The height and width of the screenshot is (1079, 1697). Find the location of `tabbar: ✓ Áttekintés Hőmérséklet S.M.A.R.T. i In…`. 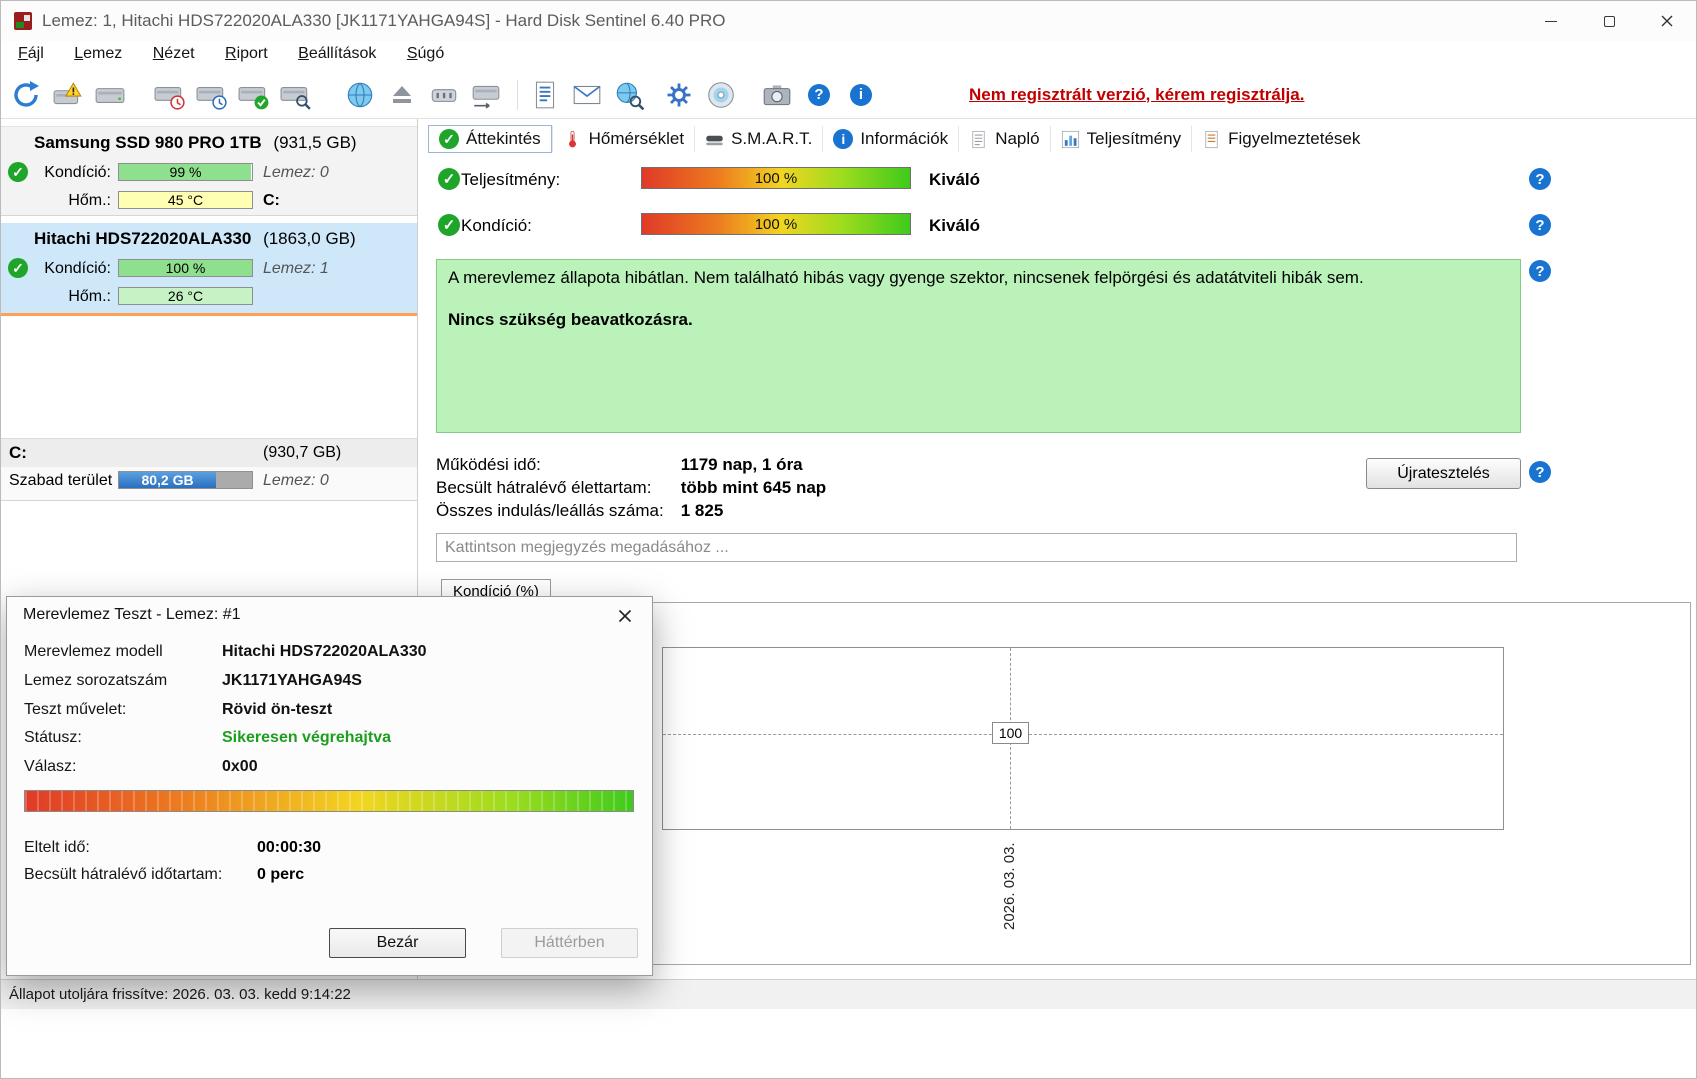

tabbar: ✓ Áttekintés Hőmérséklet S.M.A.R.T. i In… is located at coordinates (899, 139).